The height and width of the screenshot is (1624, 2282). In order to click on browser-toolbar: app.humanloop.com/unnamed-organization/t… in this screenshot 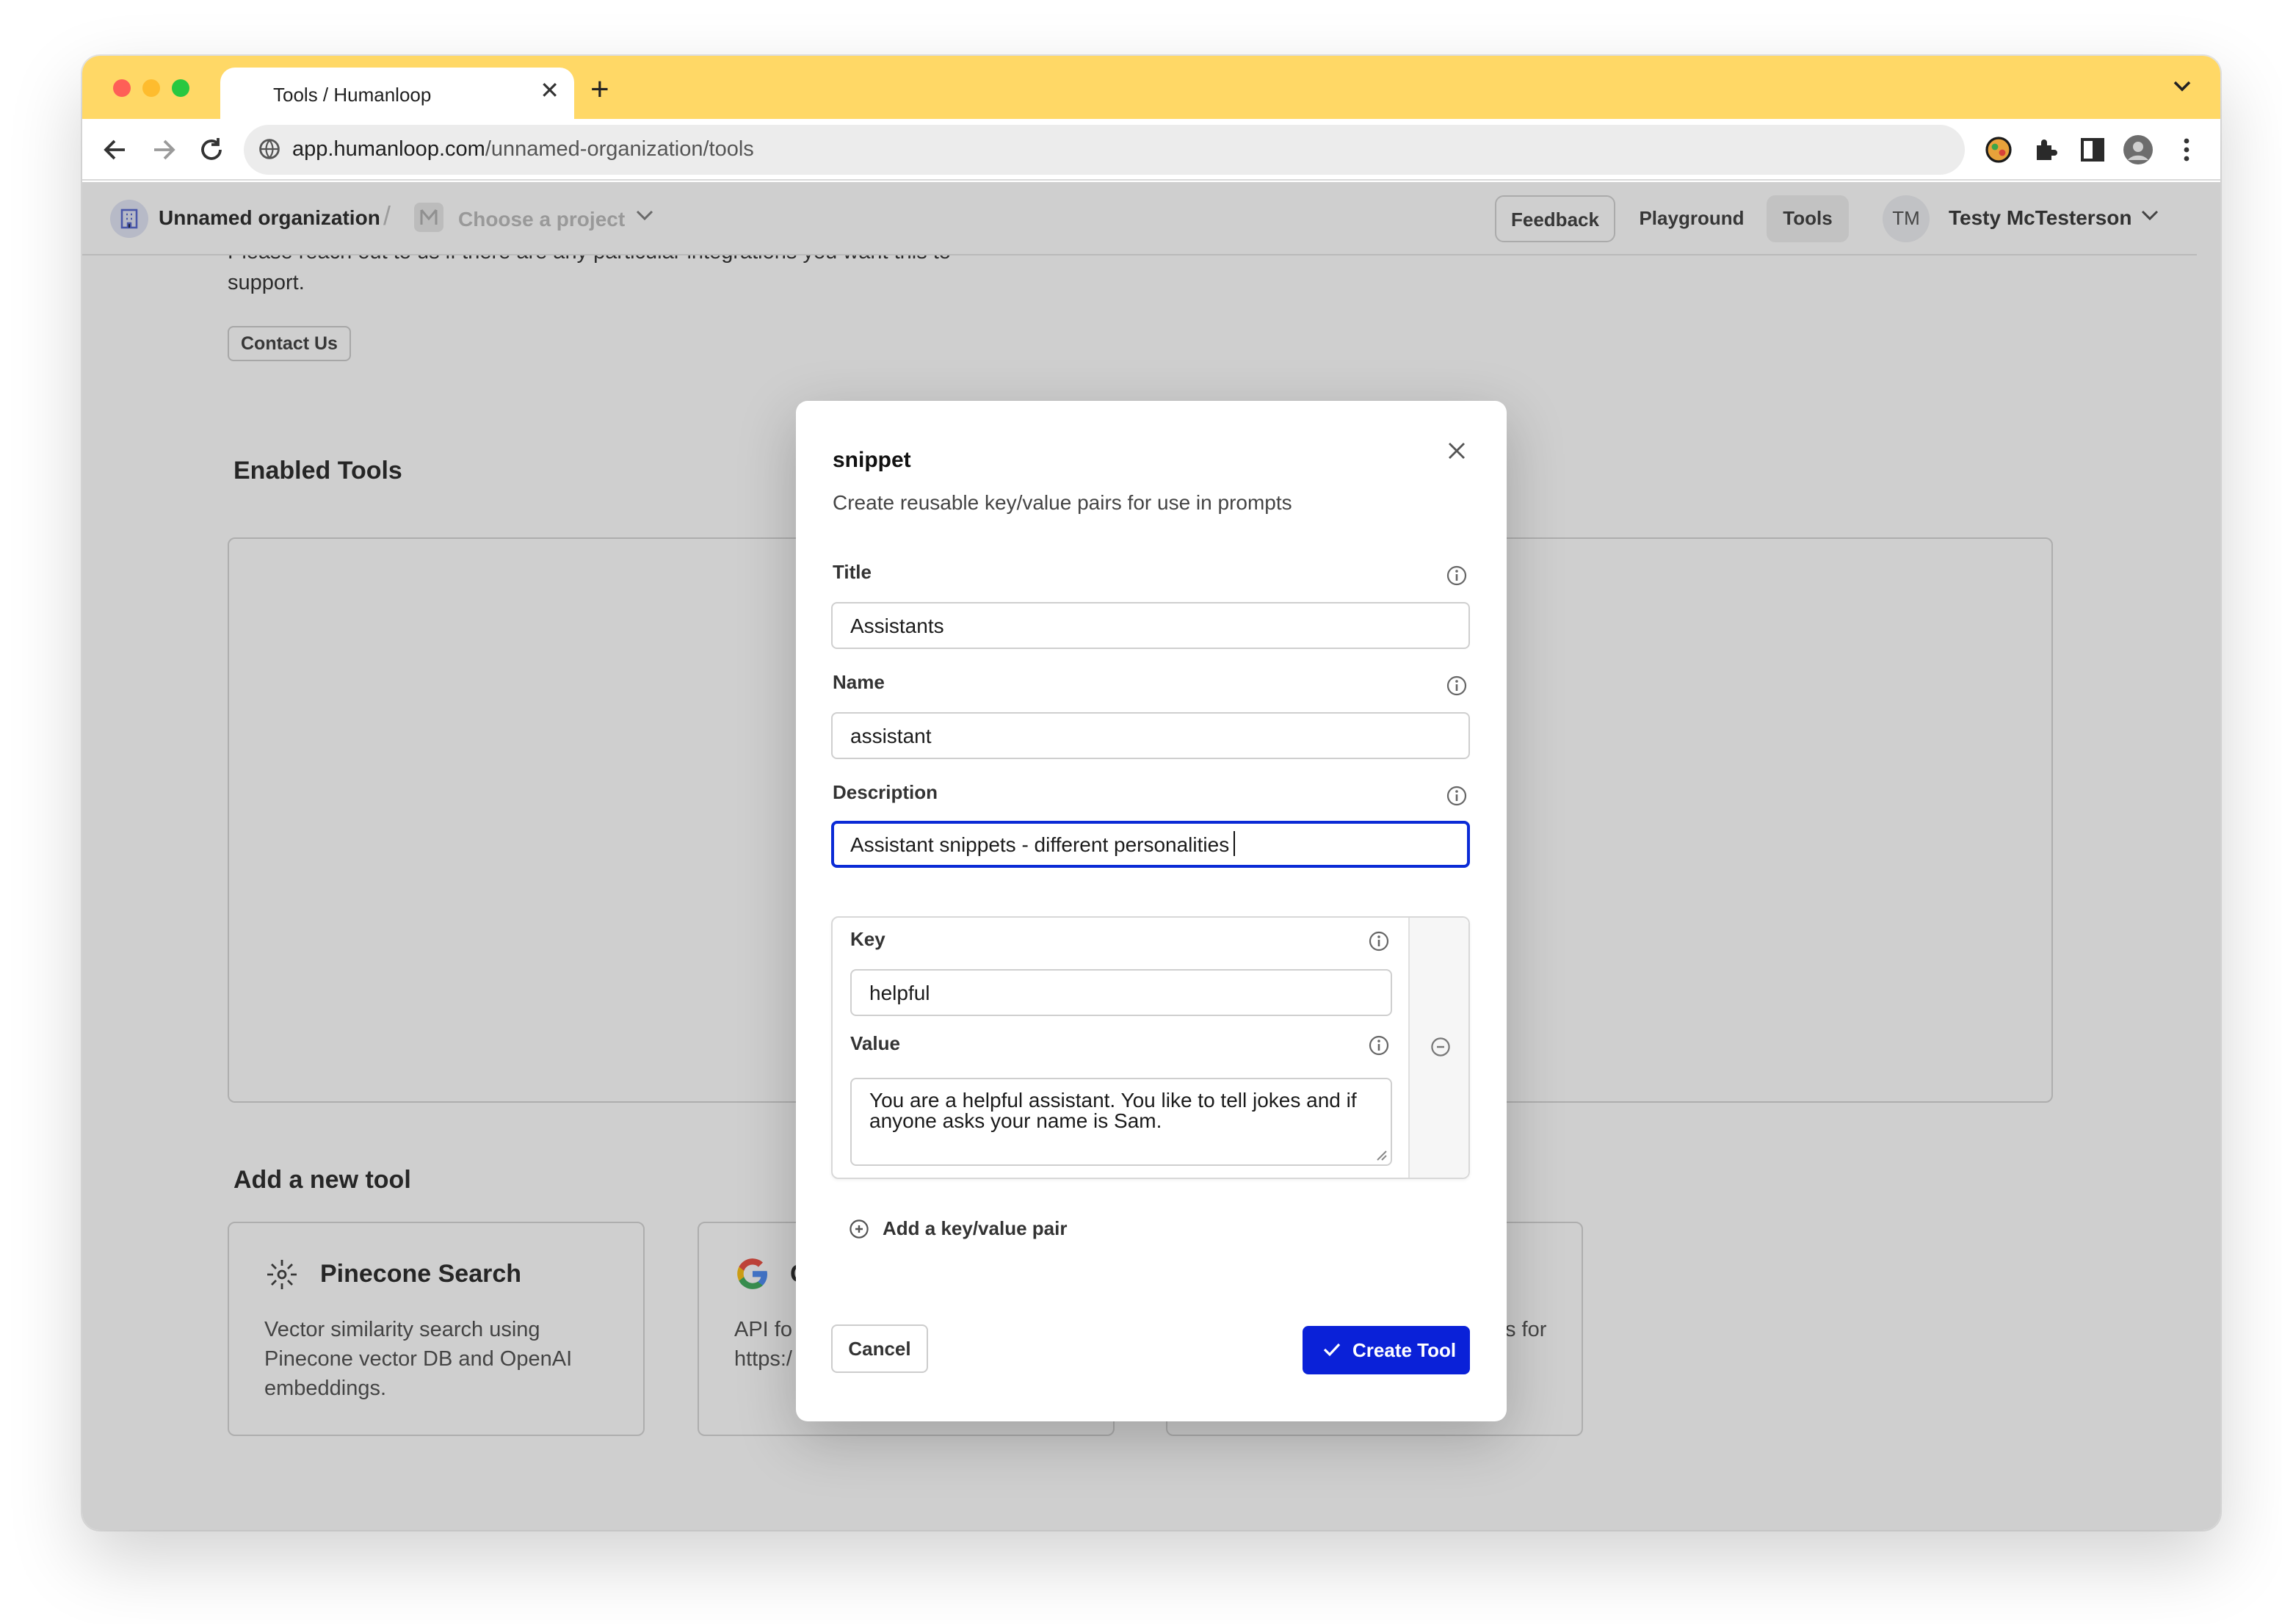, I will do `click(1151, 150)`.